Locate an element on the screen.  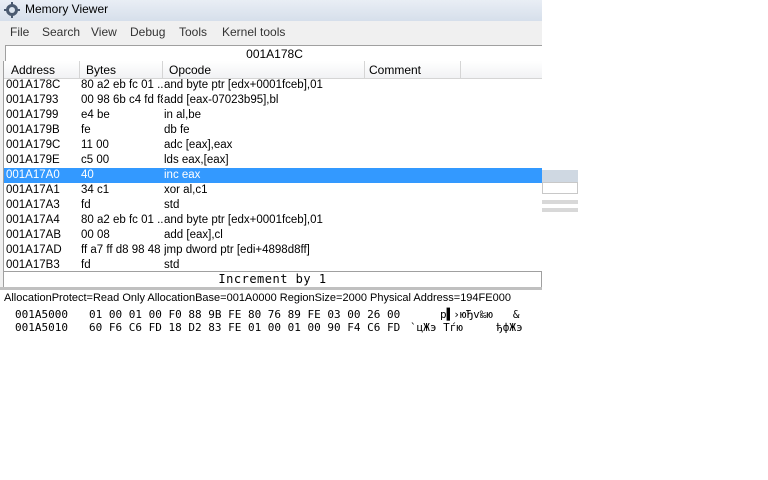
hex-address: 001A5000 is located at coordinates (41, 314).